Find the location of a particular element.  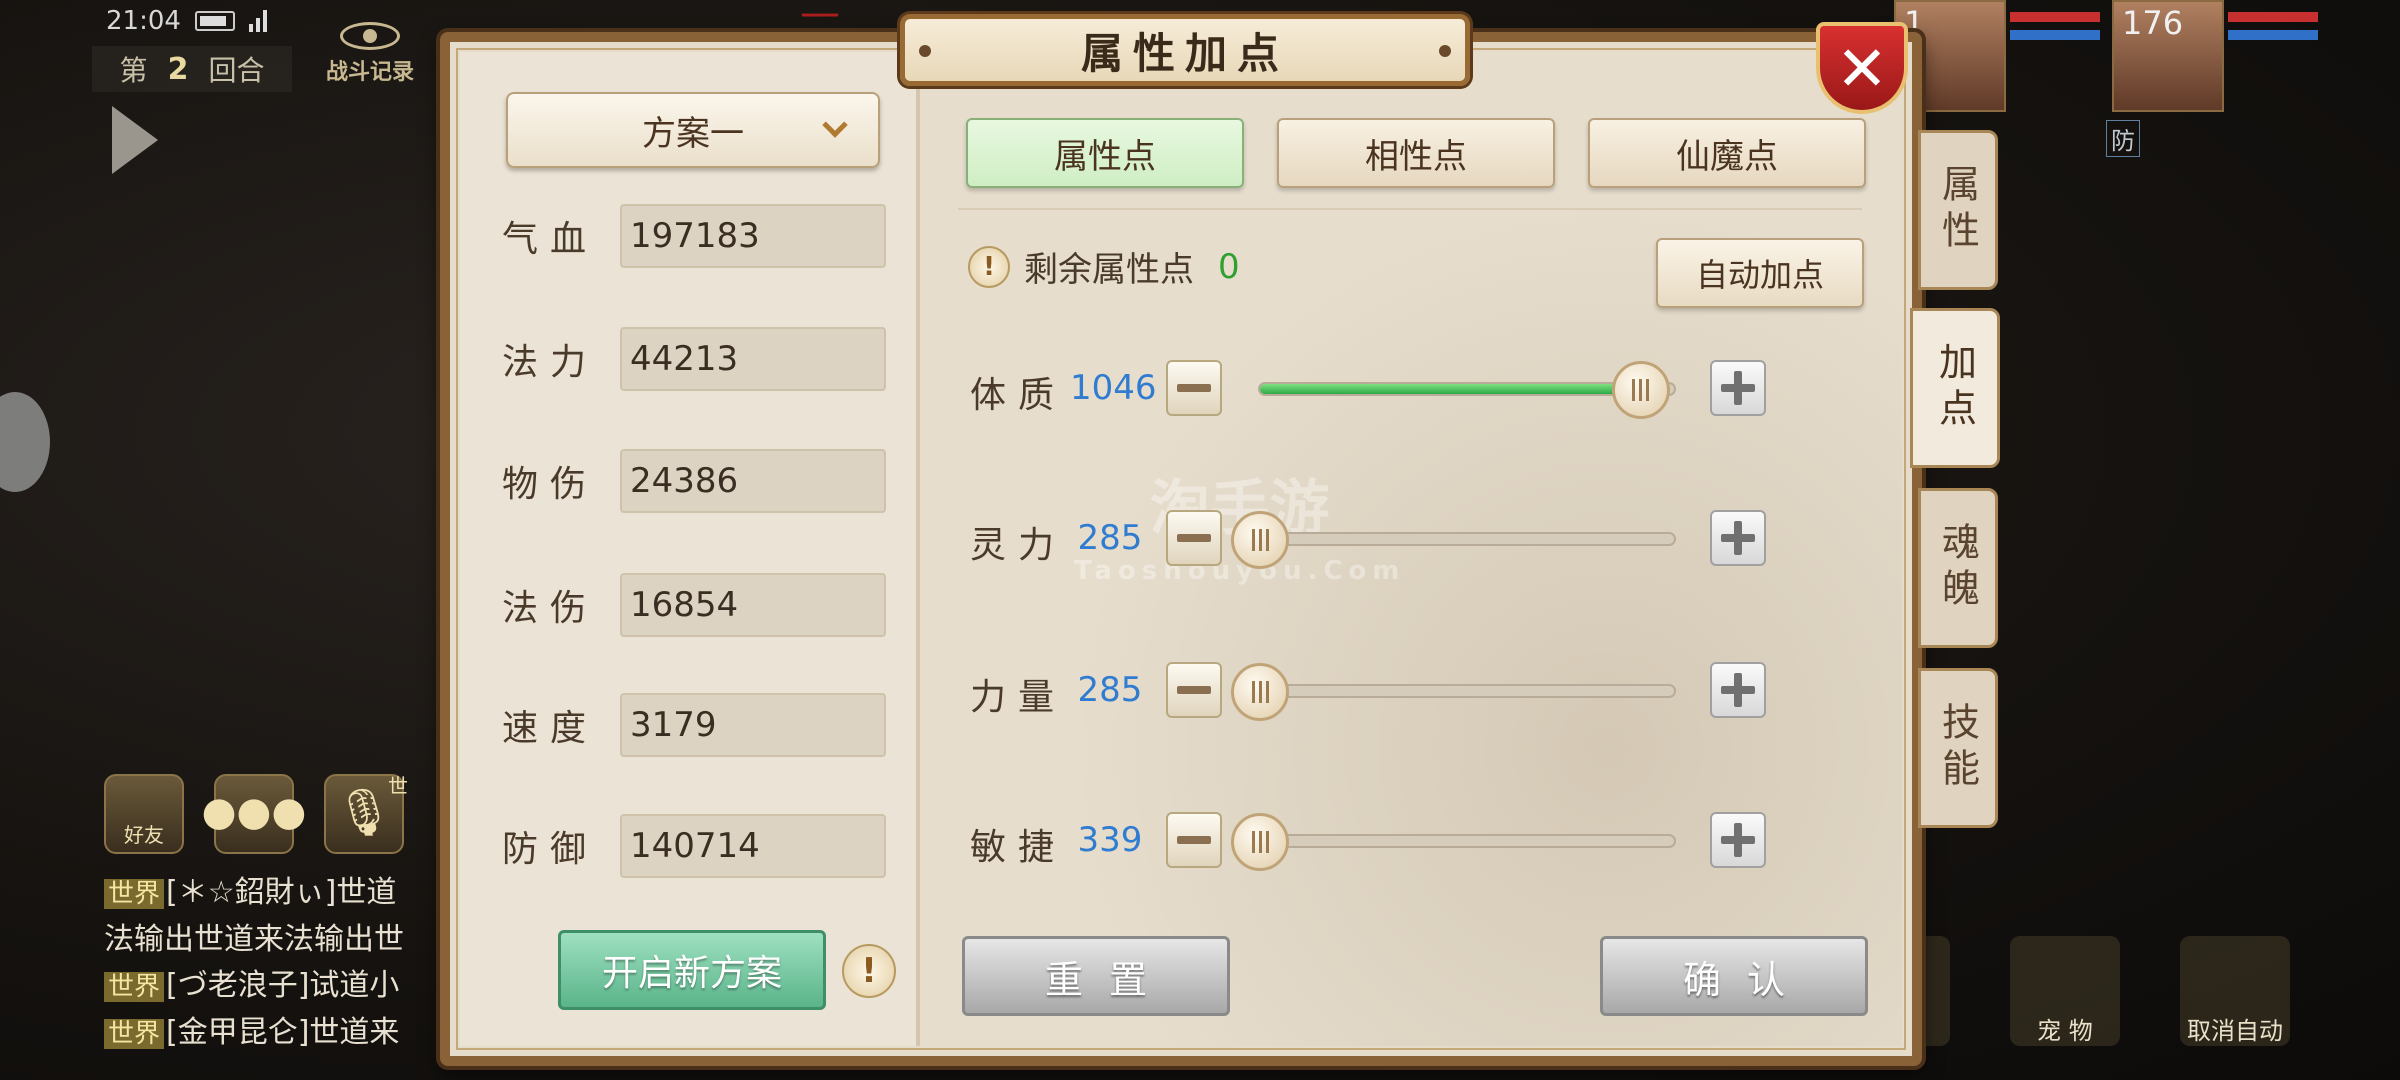

attribute-name: 敏捷 is located at coordinates (1018, 847).